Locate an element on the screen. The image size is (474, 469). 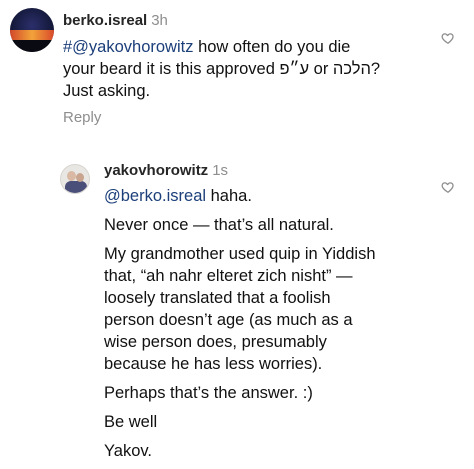
reply-paragraph-2-line-4: person doesn’t age (as much as a is located at coordinates (228, 320).